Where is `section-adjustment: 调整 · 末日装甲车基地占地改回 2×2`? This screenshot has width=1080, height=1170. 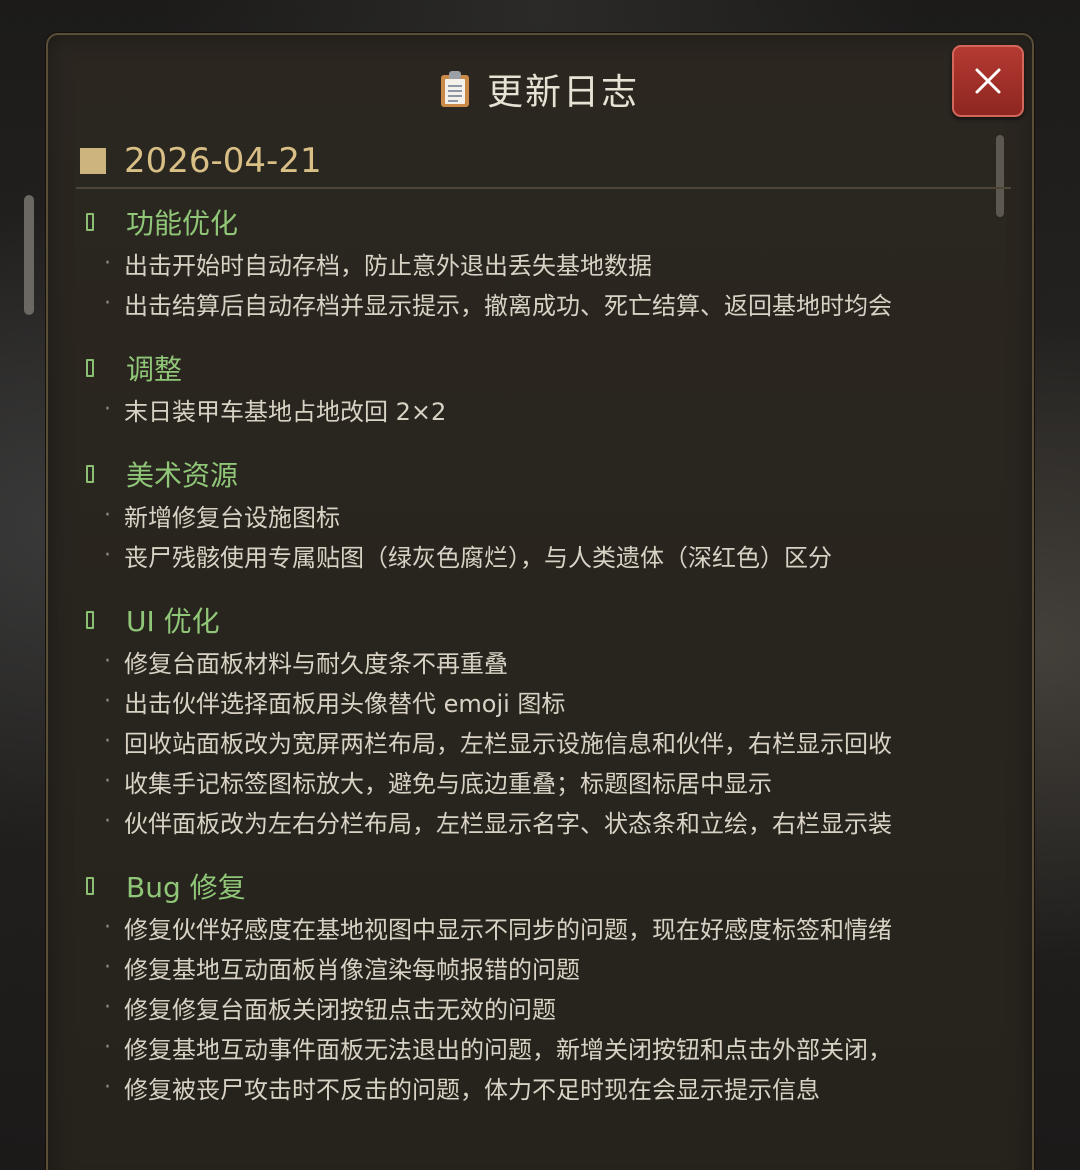 section-adjustment: 调整 · 末日装甲车基地占地改回 2×2 is located at coordinates (543, 388).